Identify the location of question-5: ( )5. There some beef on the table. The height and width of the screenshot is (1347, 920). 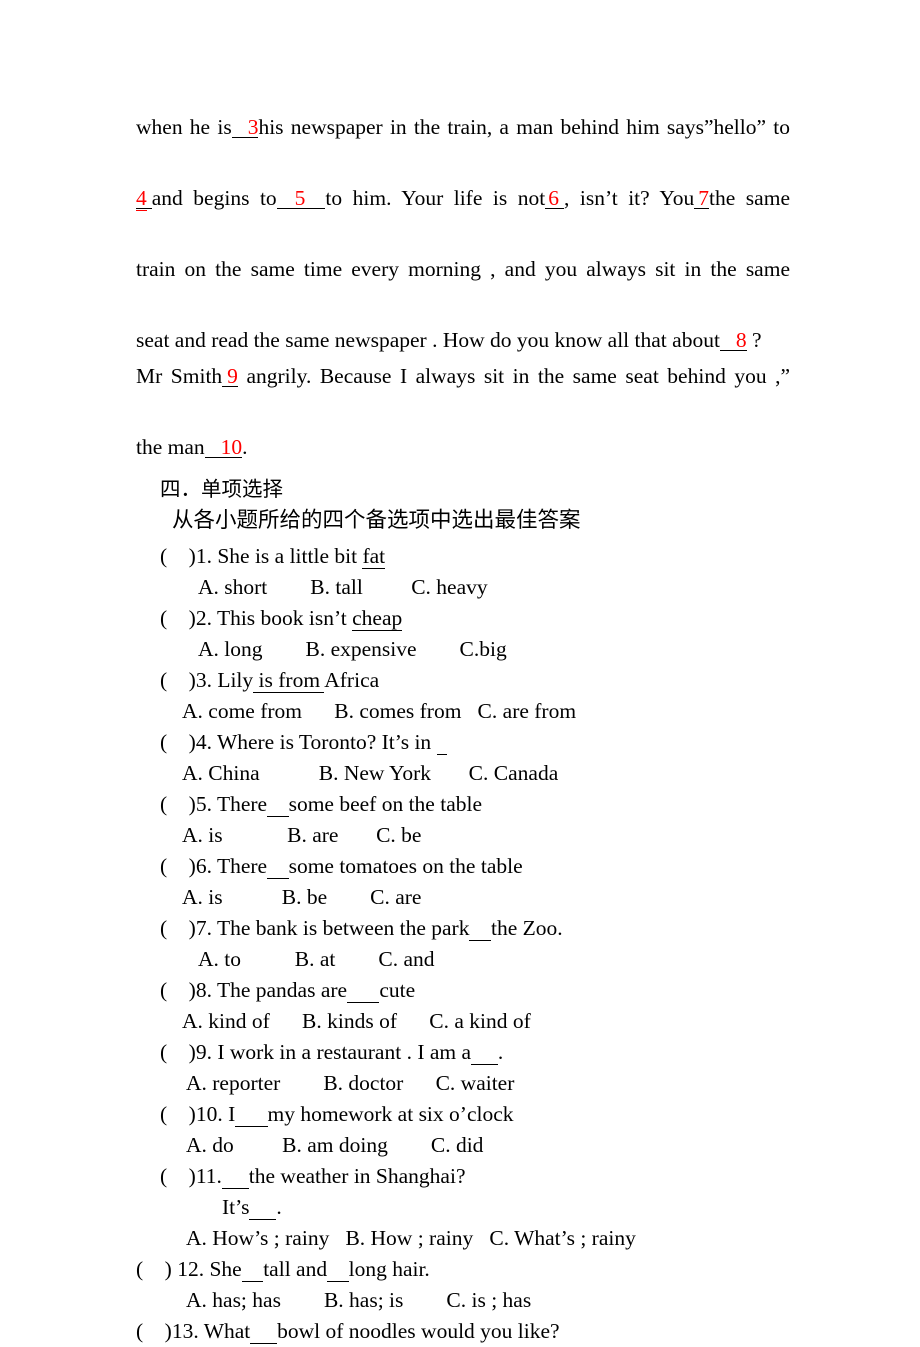
(475, 804).